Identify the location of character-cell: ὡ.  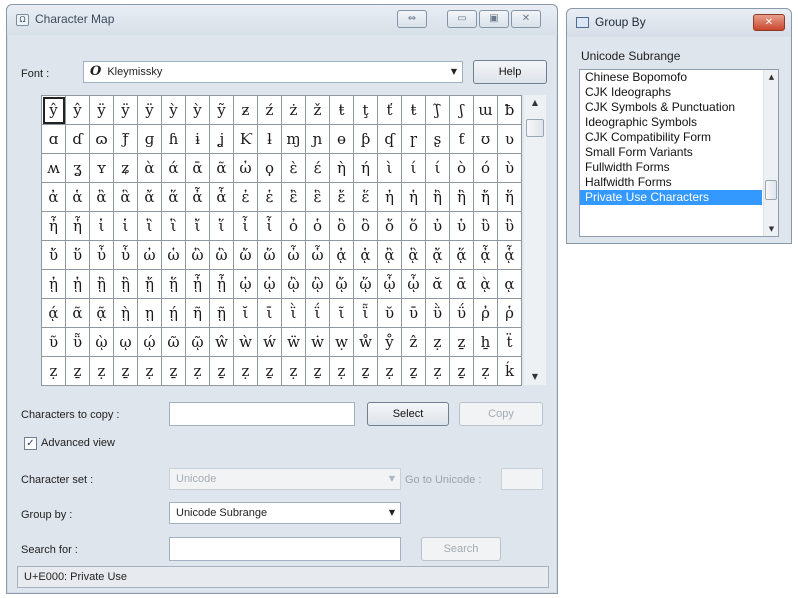
(174, 255).